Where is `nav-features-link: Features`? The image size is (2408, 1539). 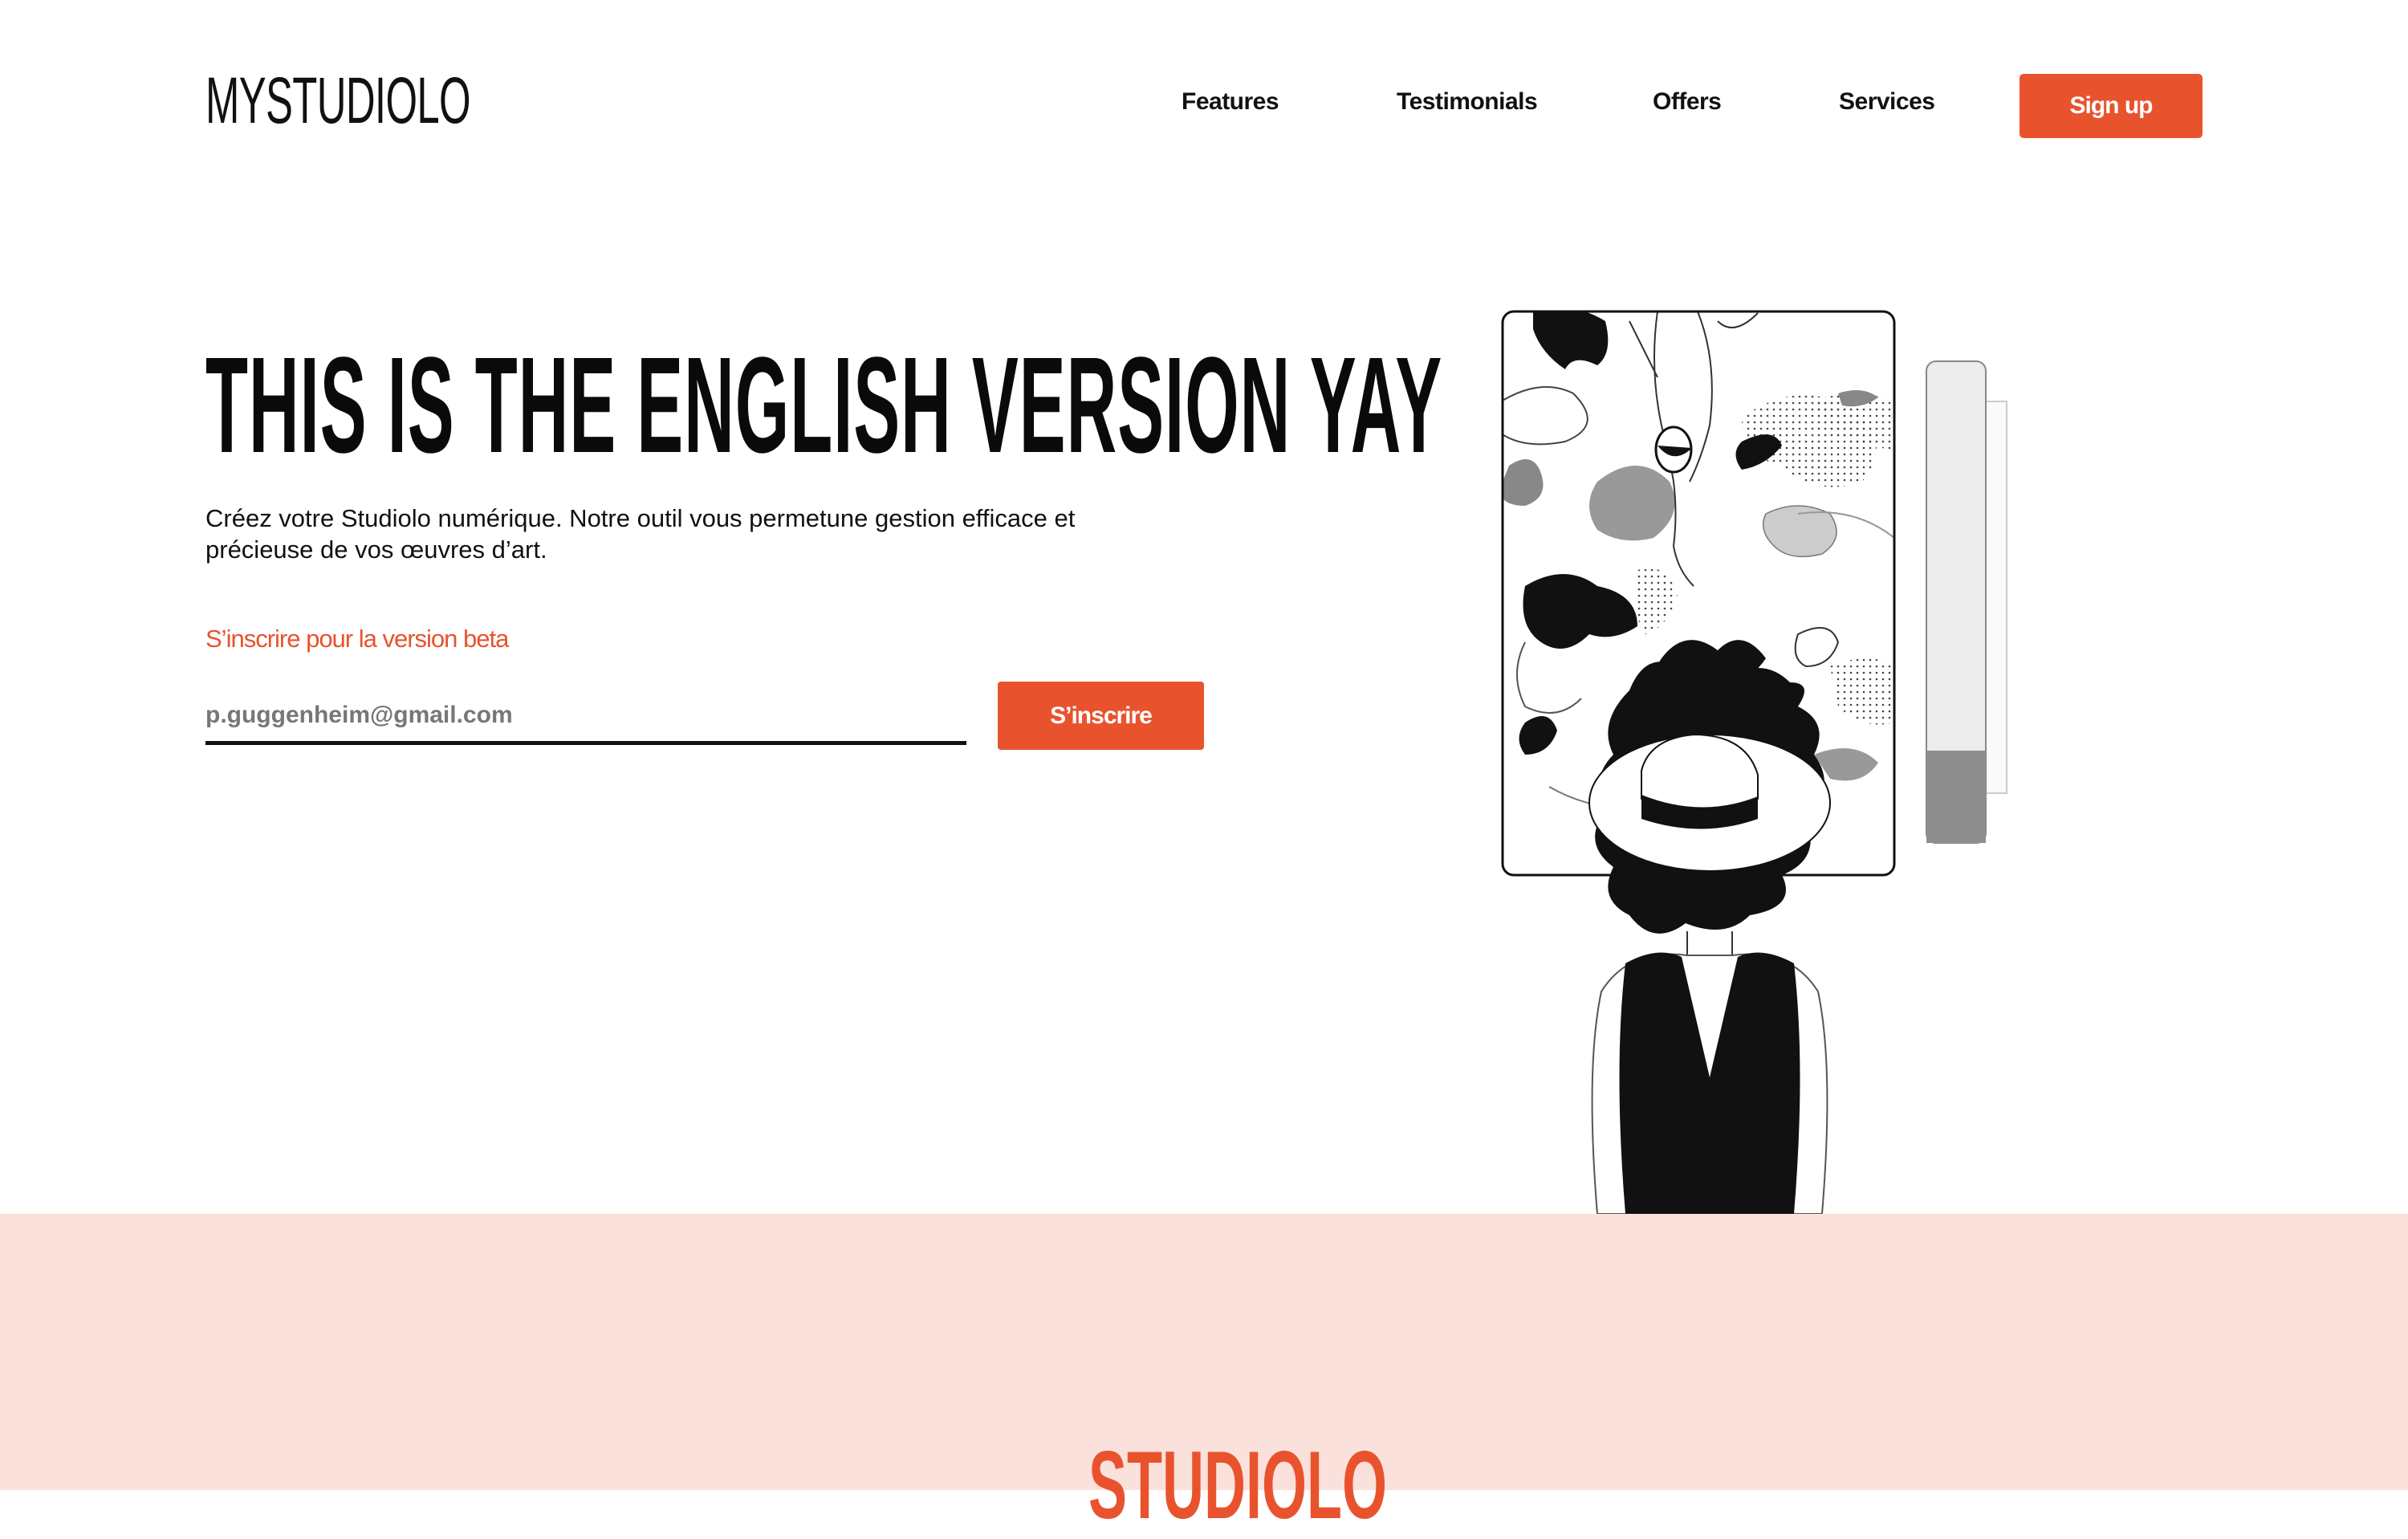
nav-features-link: Features is located at coordinates (1230, 102).